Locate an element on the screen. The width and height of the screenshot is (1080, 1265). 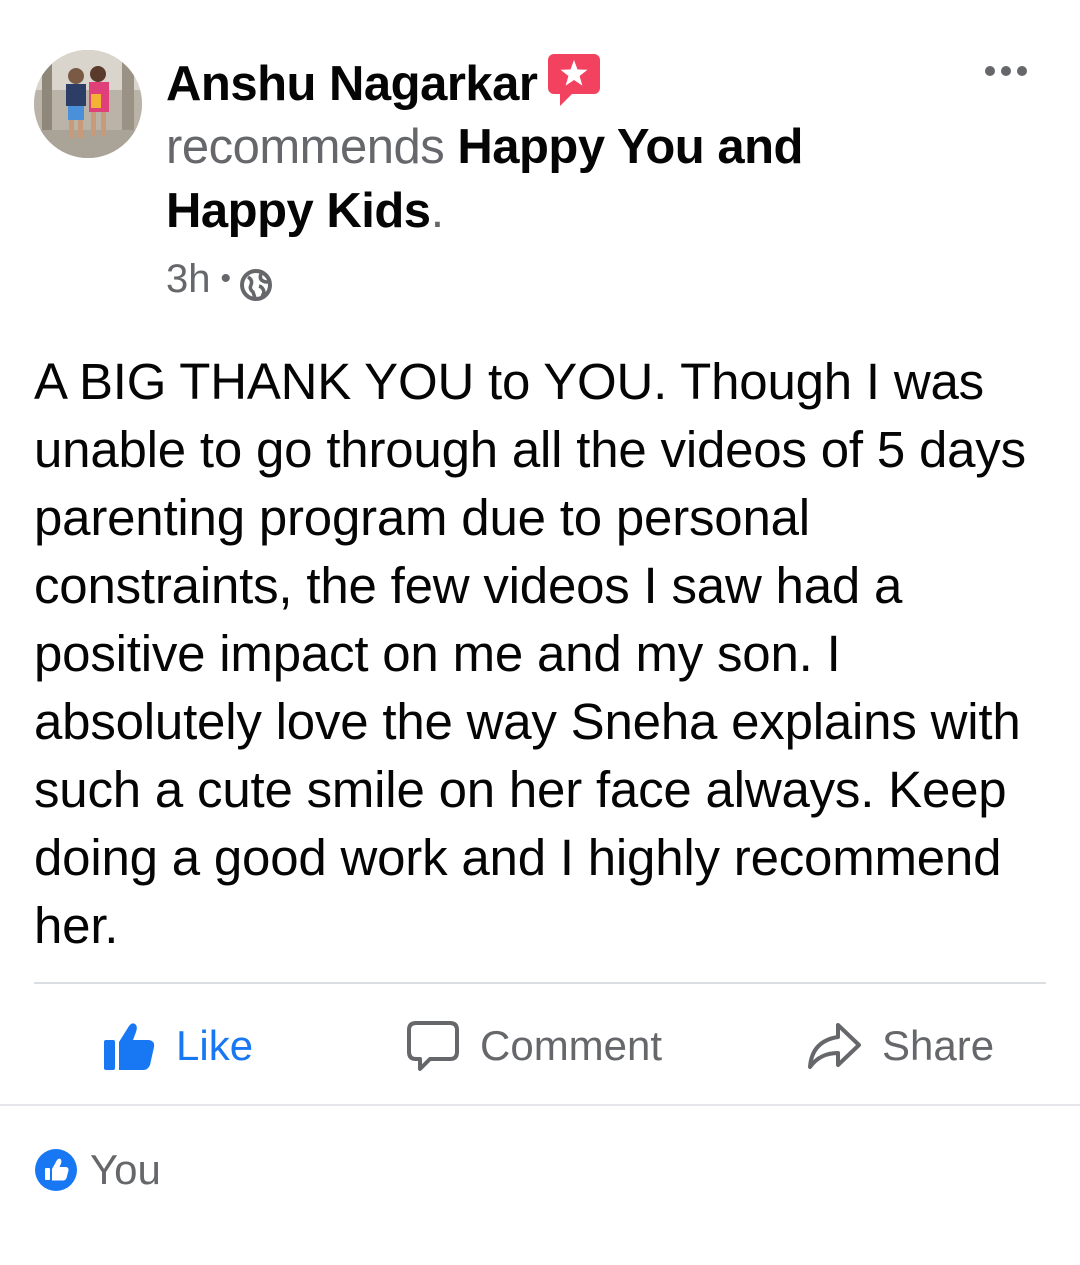
like-button: Like is located at coordinates (177, 1046).